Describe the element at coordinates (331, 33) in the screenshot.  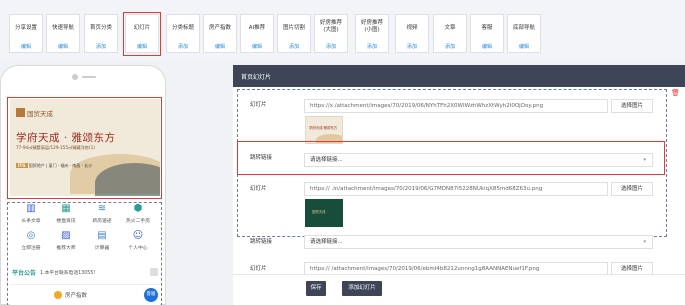
I see `toolbar-good-house-large: 好房推荐 (大图) 添加` at that location.